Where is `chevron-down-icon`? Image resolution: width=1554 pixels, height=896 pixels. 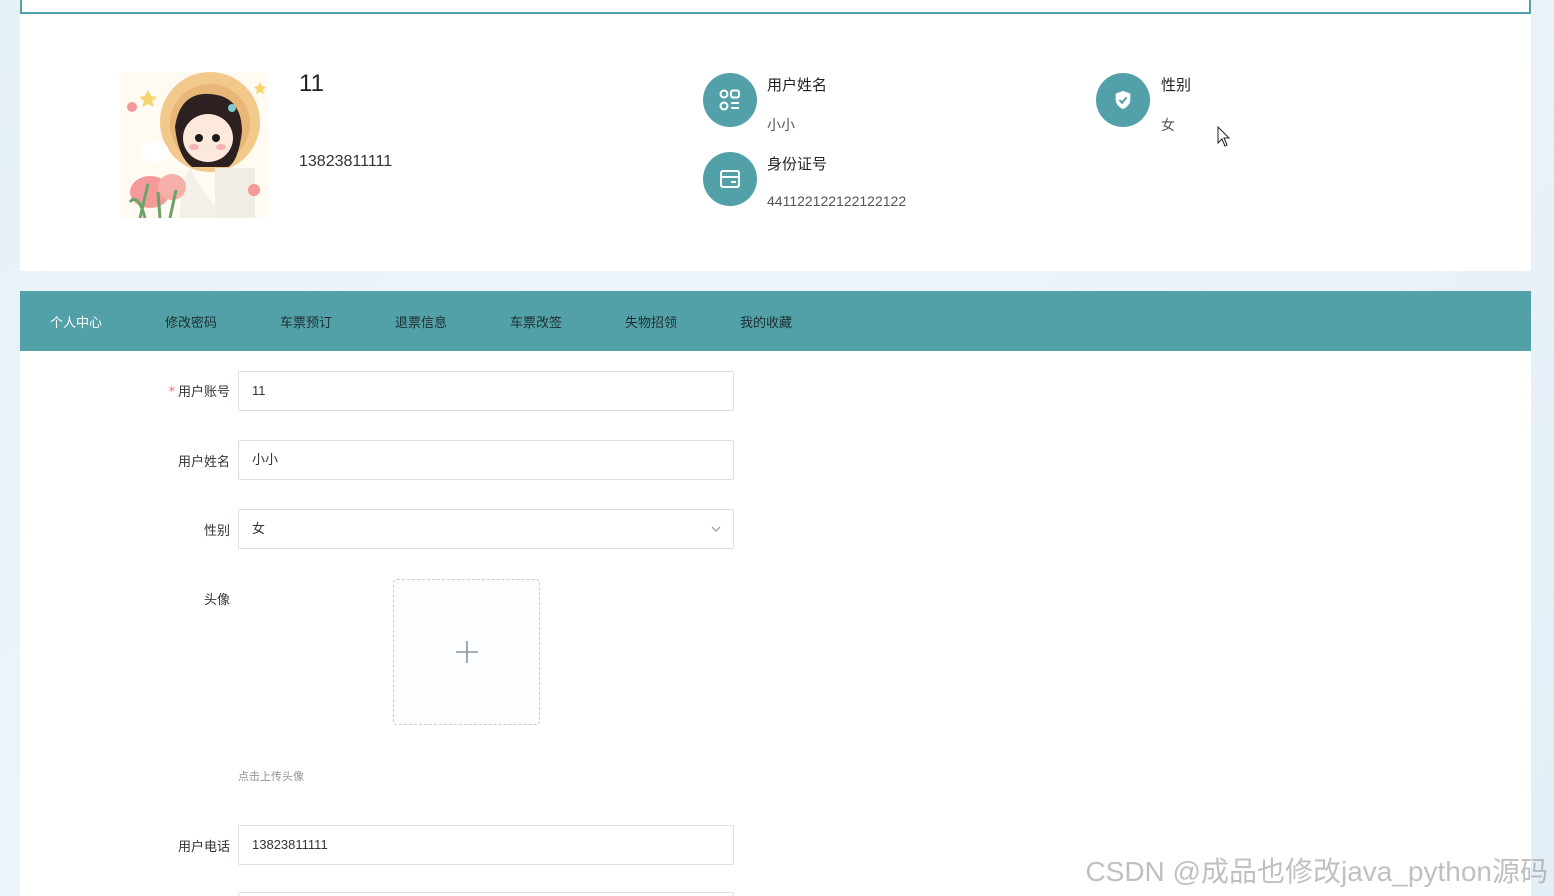
chevron-down-icon is located at coordinates (716, 529).